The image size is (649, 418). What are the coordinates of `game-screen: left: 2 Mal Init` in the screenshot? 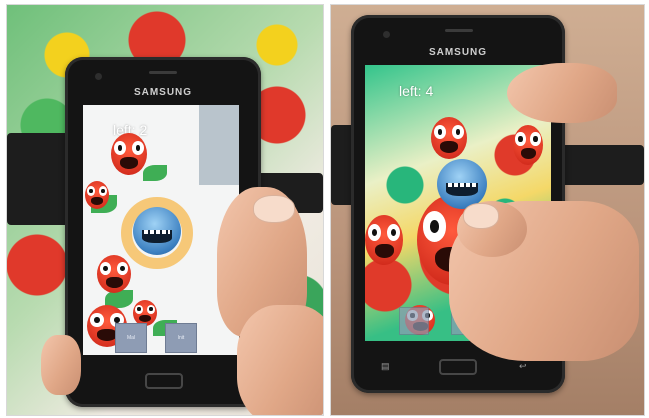 It's located at (161, 230).